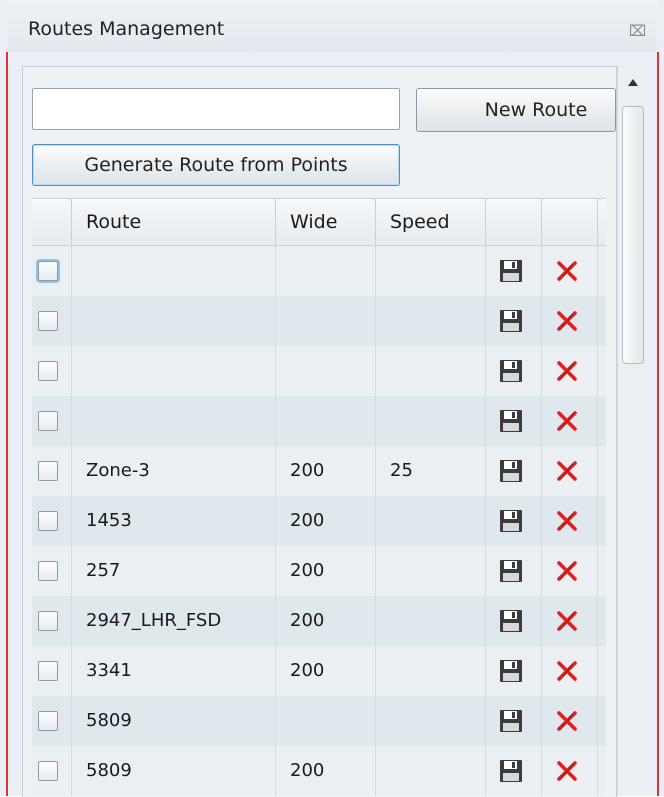 This screenshot has height=797, width=664. I want to click on route-cell: Zone-3, so click(174, 471).